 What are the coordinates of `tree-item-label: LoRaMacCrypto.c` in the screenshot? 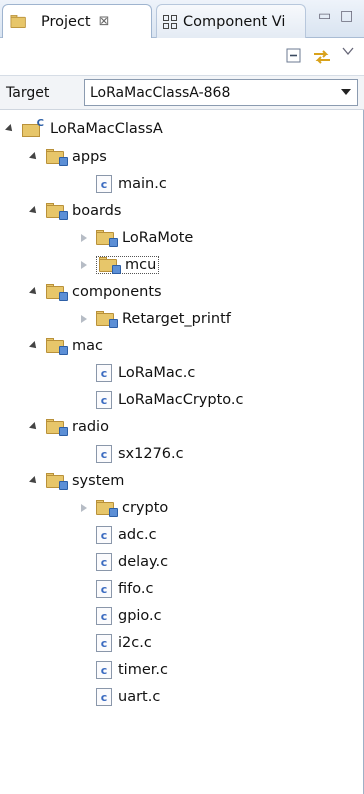 It's located at (181, 400).